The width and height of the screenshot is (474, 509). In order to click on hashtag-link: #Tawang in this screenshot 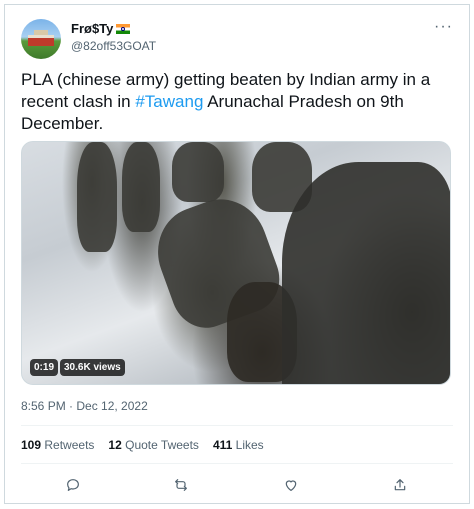, I will do `click(169, 101)`.